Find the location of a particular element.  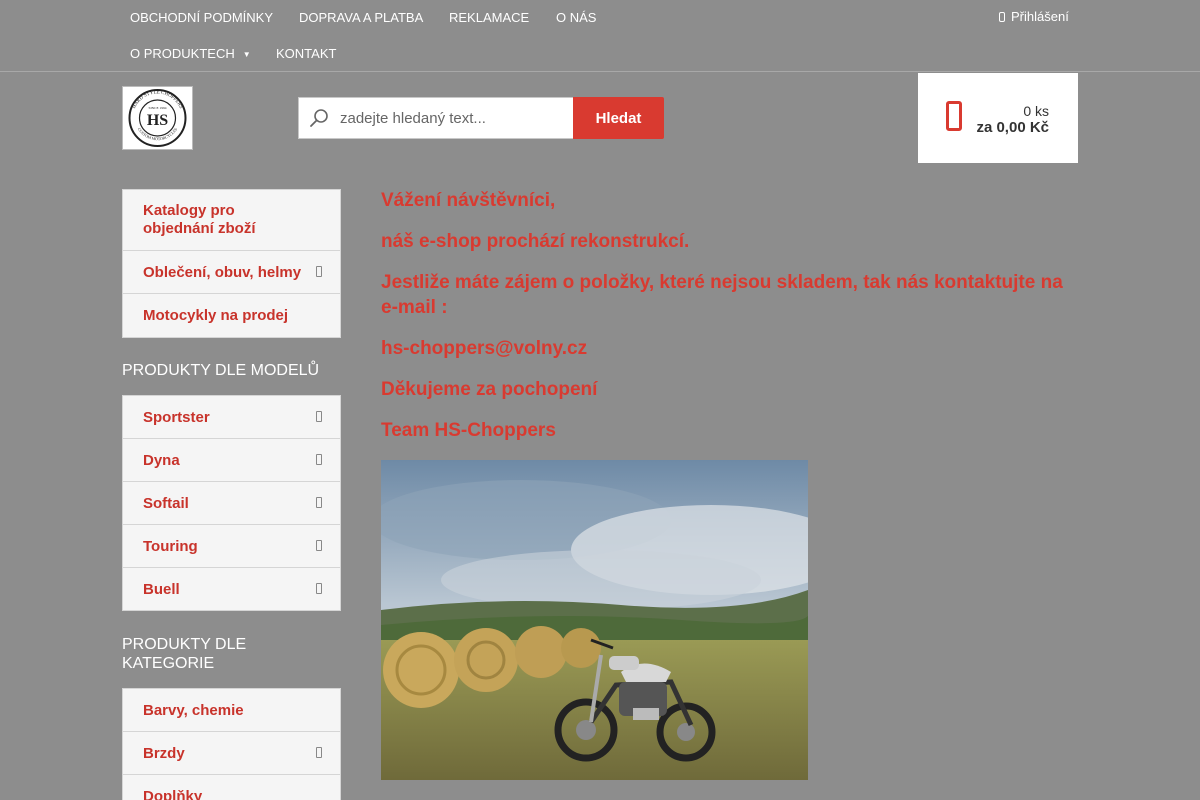

nav-link-kontakt: KONTAKT is located at coordinates (306, 54).